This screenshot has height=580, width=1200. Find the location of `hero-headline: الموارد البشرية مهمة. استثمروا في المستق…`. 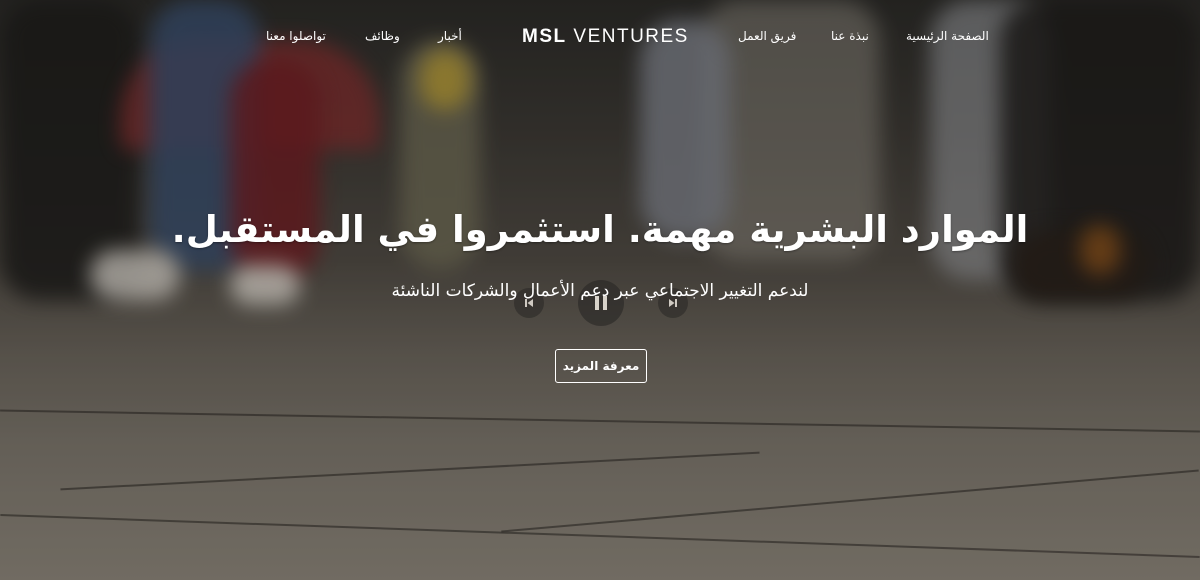

hero-headline: الموارد البشرية مهمة. استثمروا في المستق… is located at coordinates (600, 229).